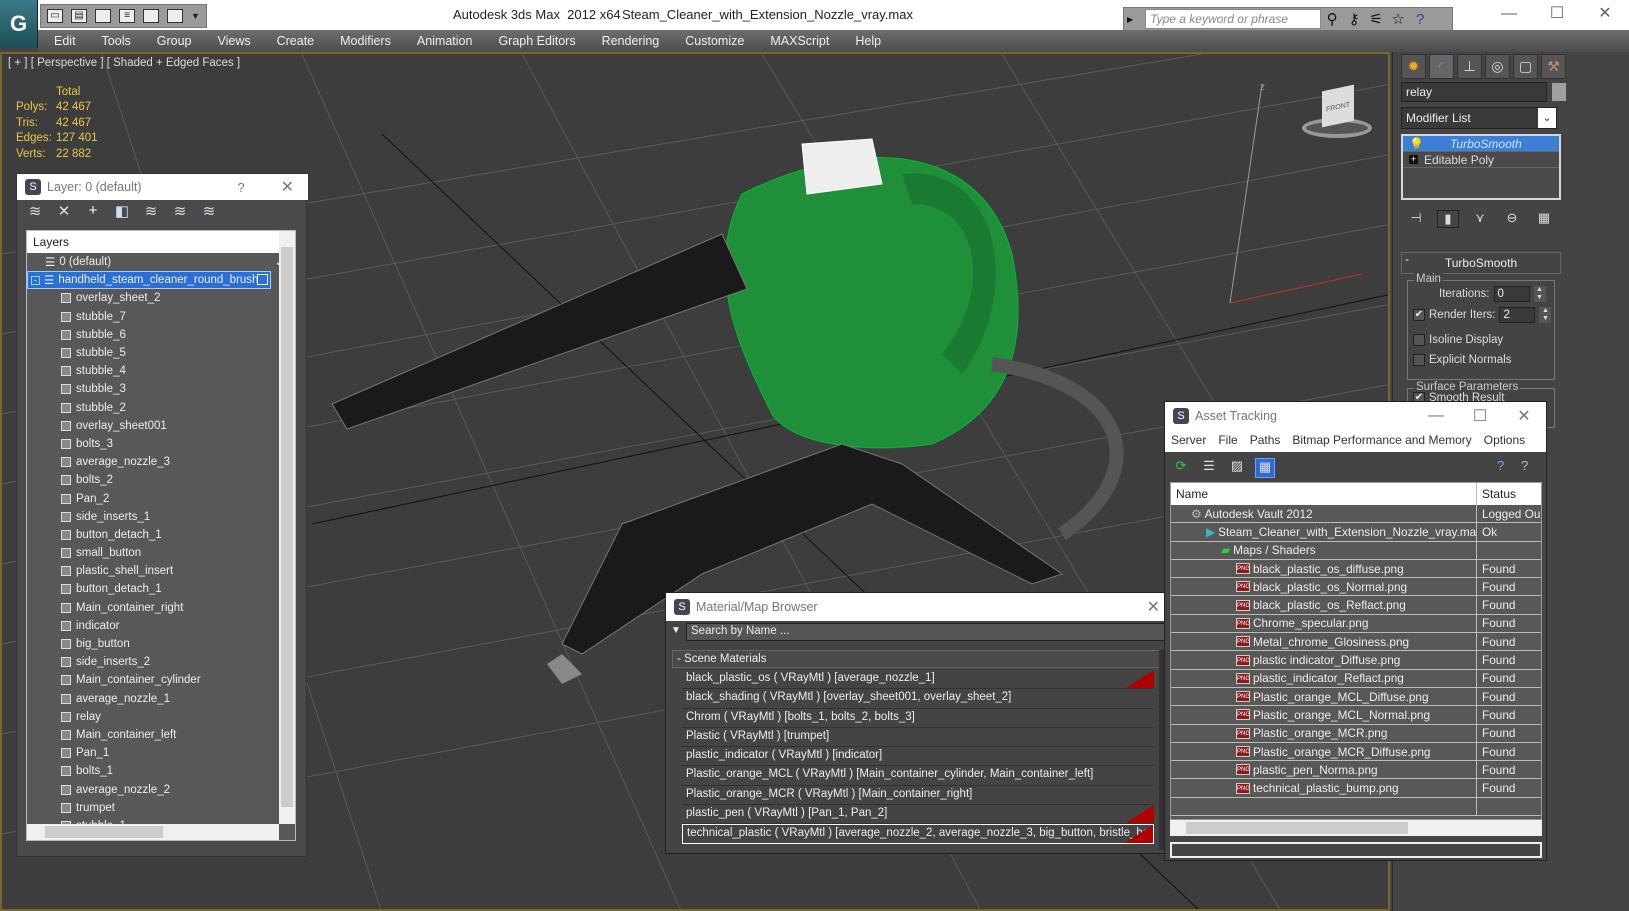  I want to click on object-name-field: relay, so click(1474, 92).